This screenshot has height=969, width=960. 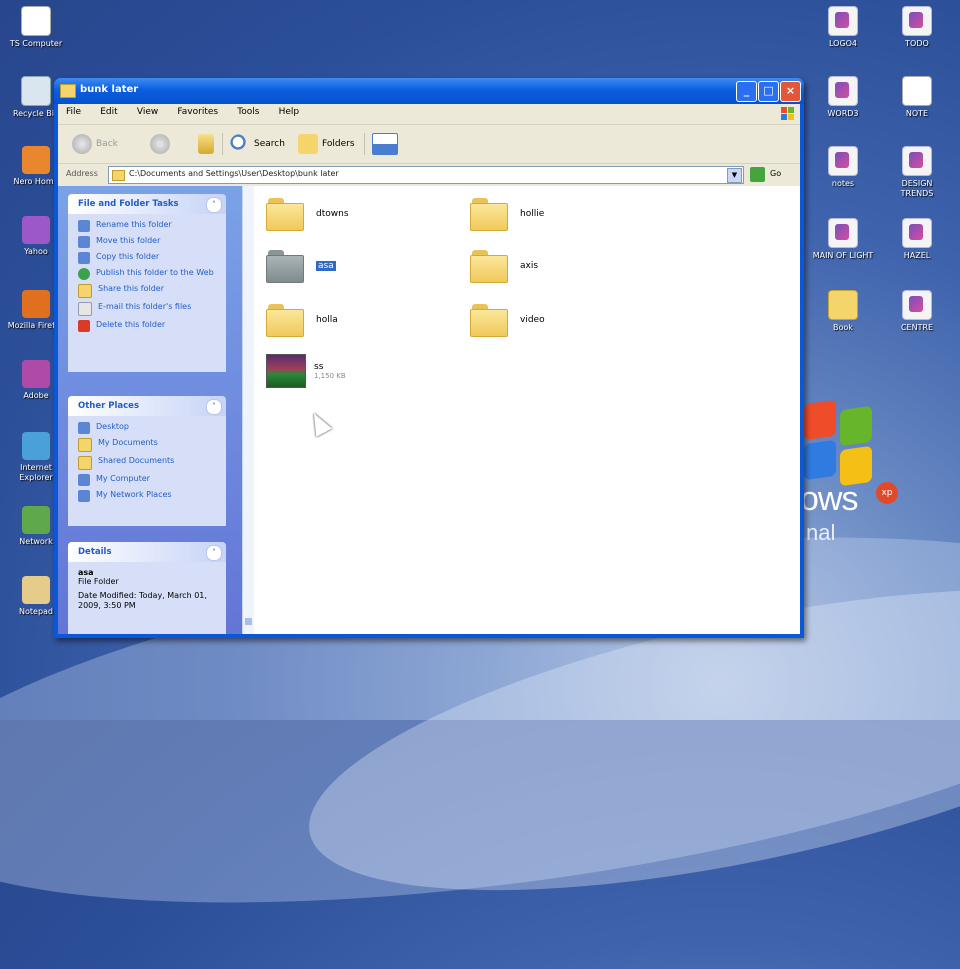 I want to click on panel-header: File and Folder Tasks ˄, so click(x=147, y=204).